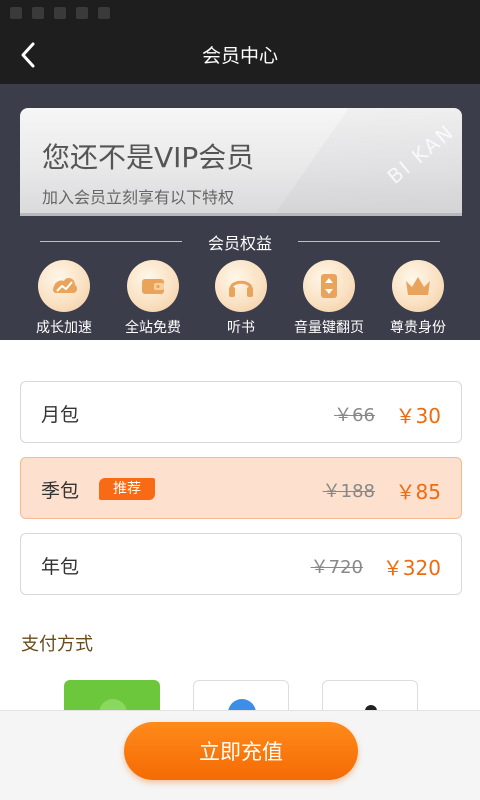 The height and width of the screenshot is (800, 480). What do you see at coordinates (329, 286) in the screenshot?
I see `volume-page-turn-icon` at bounding box center [329, 286].